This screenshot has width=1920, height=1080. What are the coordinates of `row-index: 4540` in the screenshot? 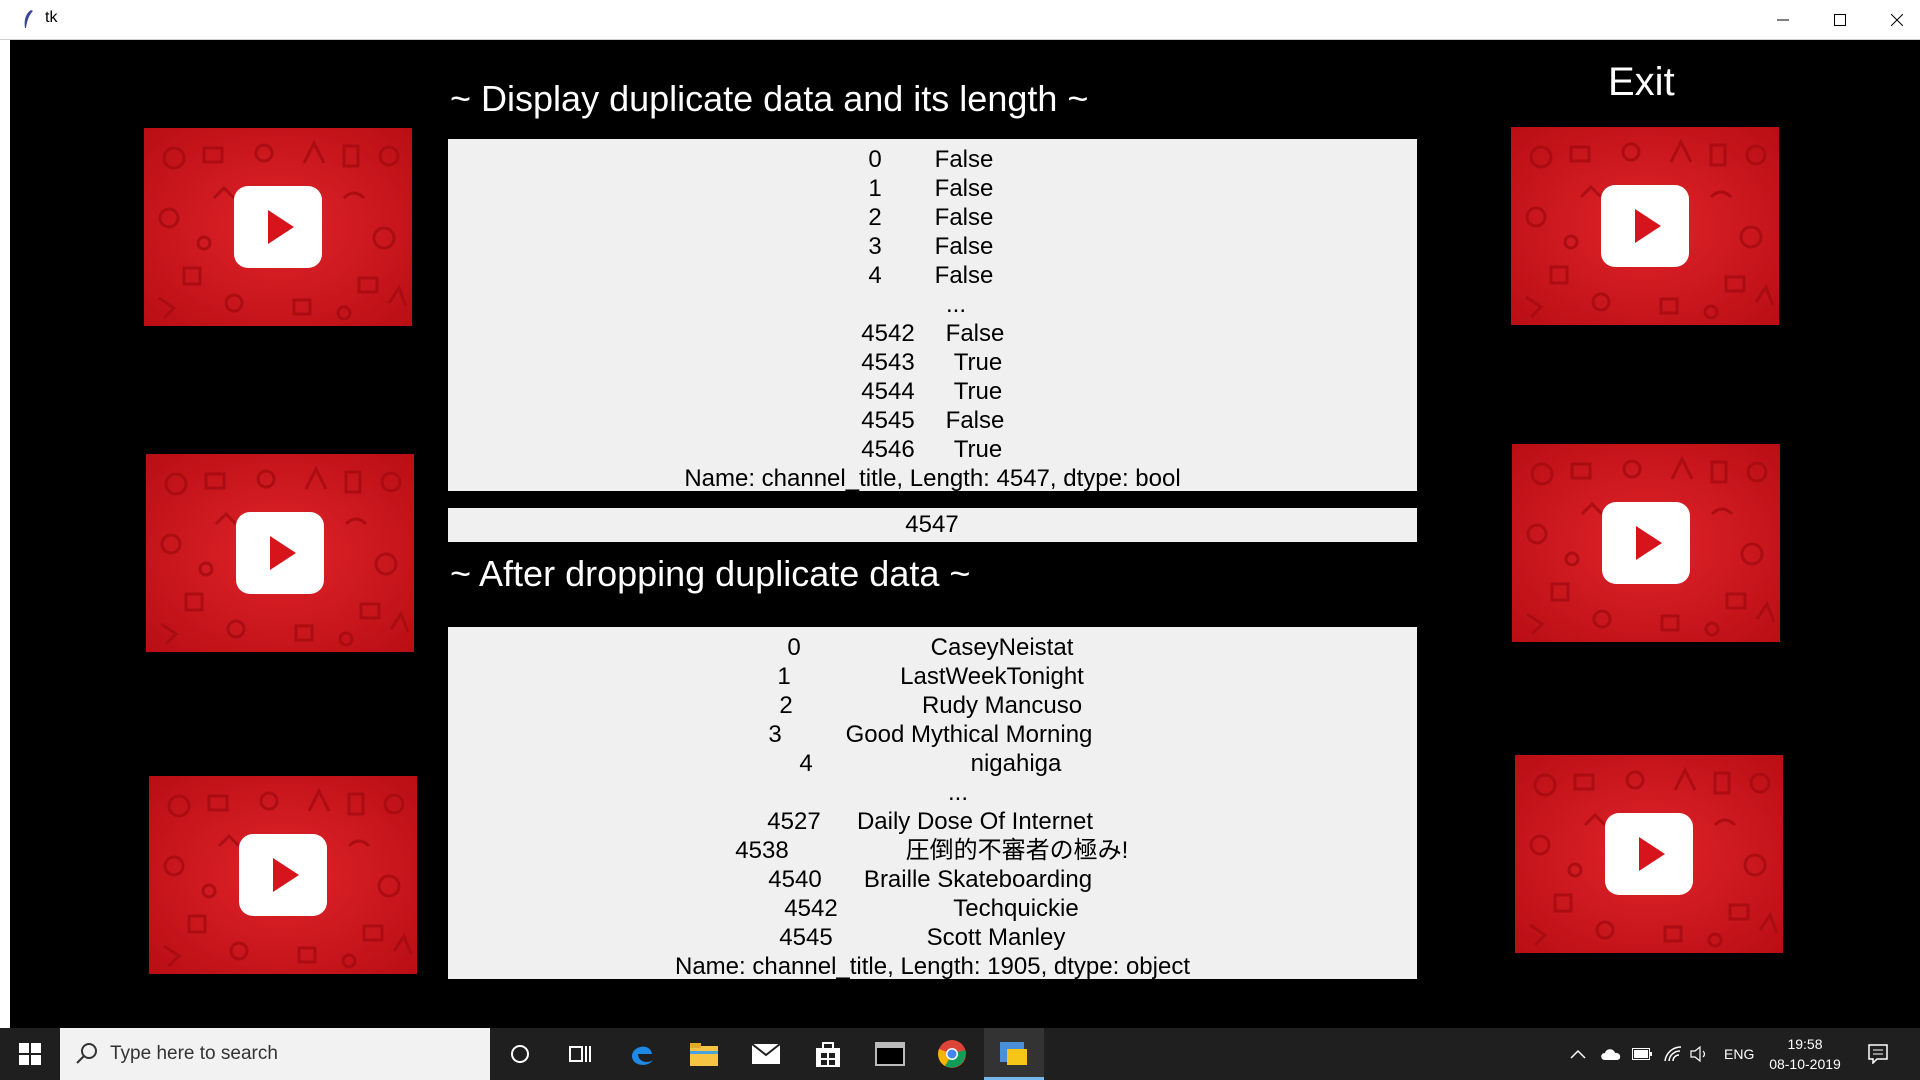 It's located at (795, 879).